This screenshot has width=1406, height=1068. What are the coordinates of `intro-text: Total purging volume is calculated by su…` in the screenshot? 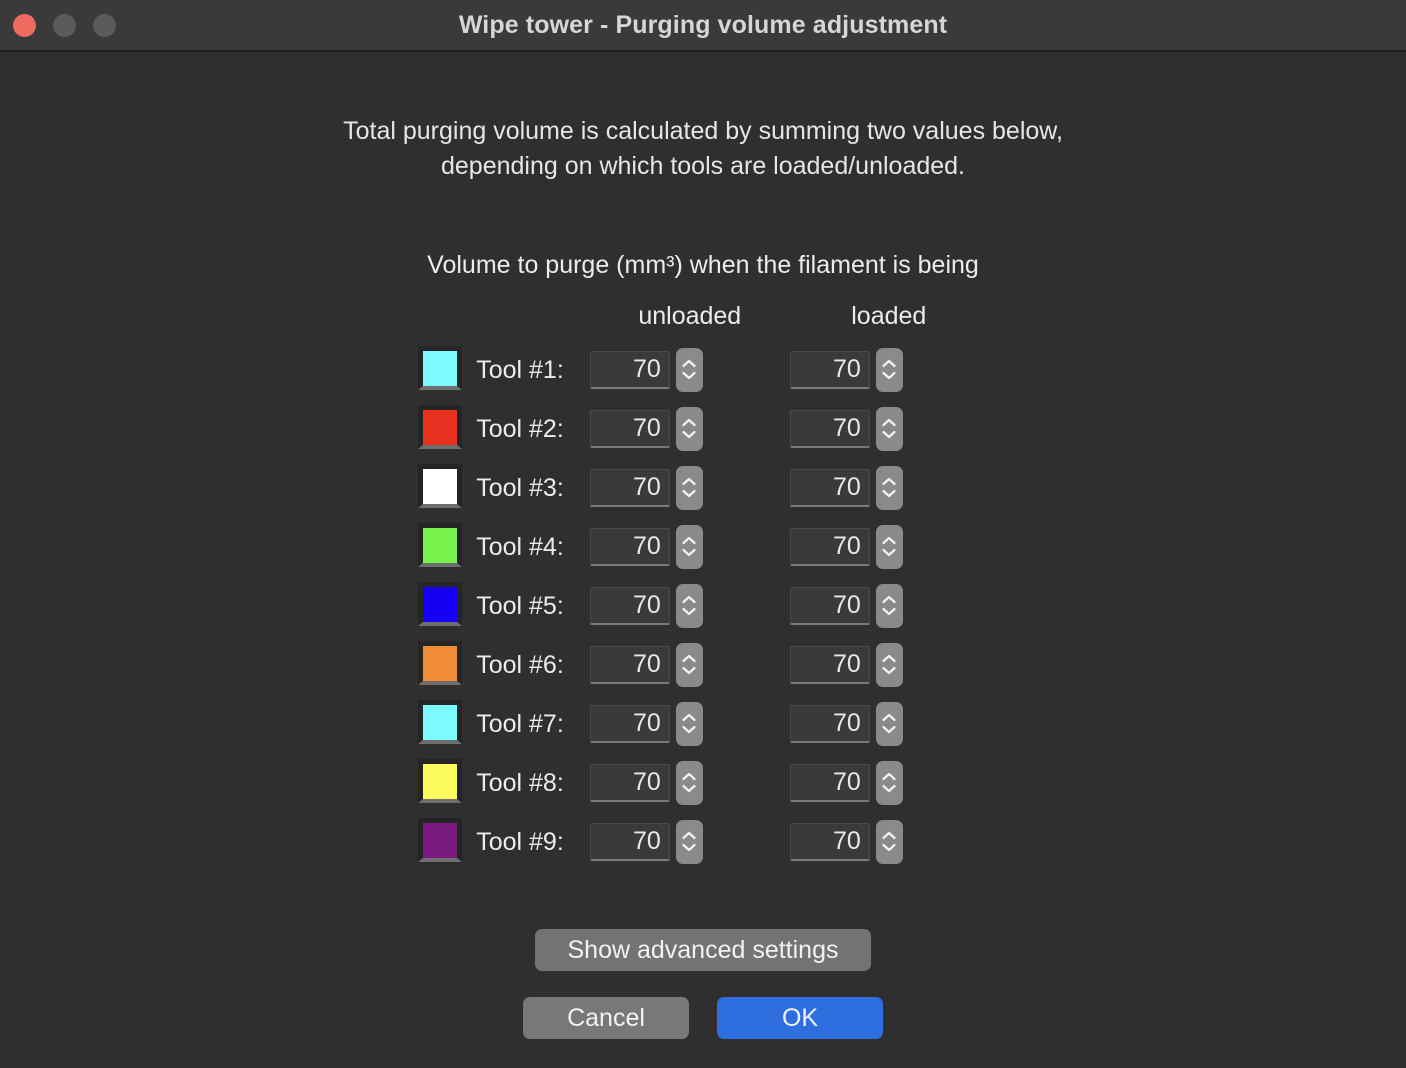 It's located at (703, 118).